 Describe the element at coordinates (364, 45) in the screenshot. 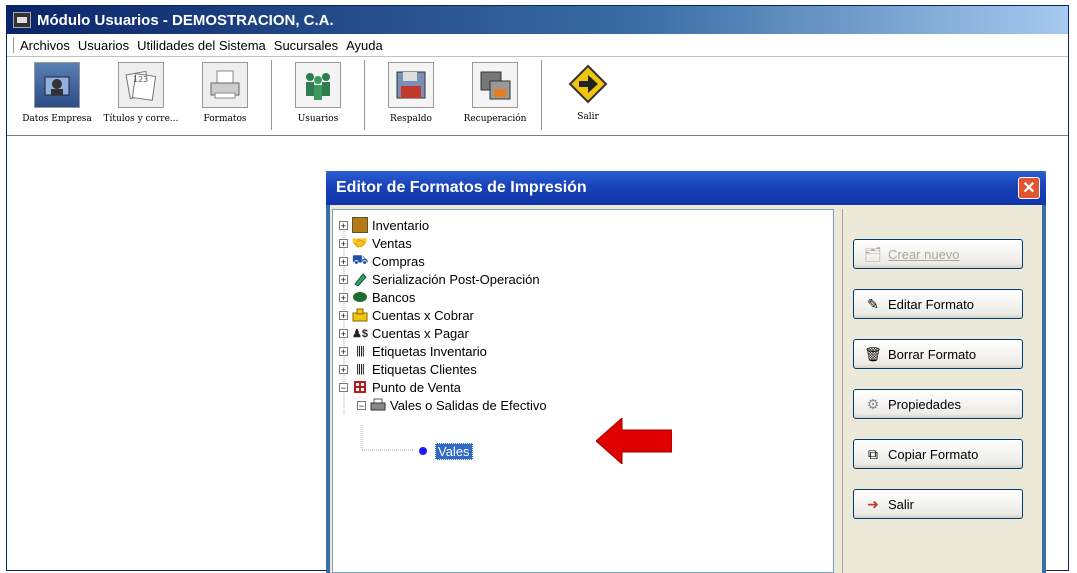

I see `menu-ayuda: Ayuda` at that location.